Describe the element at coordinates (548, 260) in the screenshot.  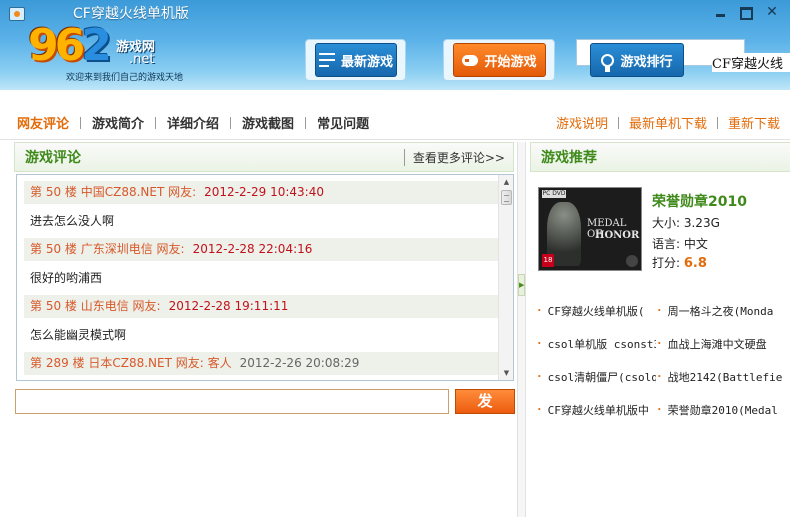
I see `age-rating-badge: 18` at that location.